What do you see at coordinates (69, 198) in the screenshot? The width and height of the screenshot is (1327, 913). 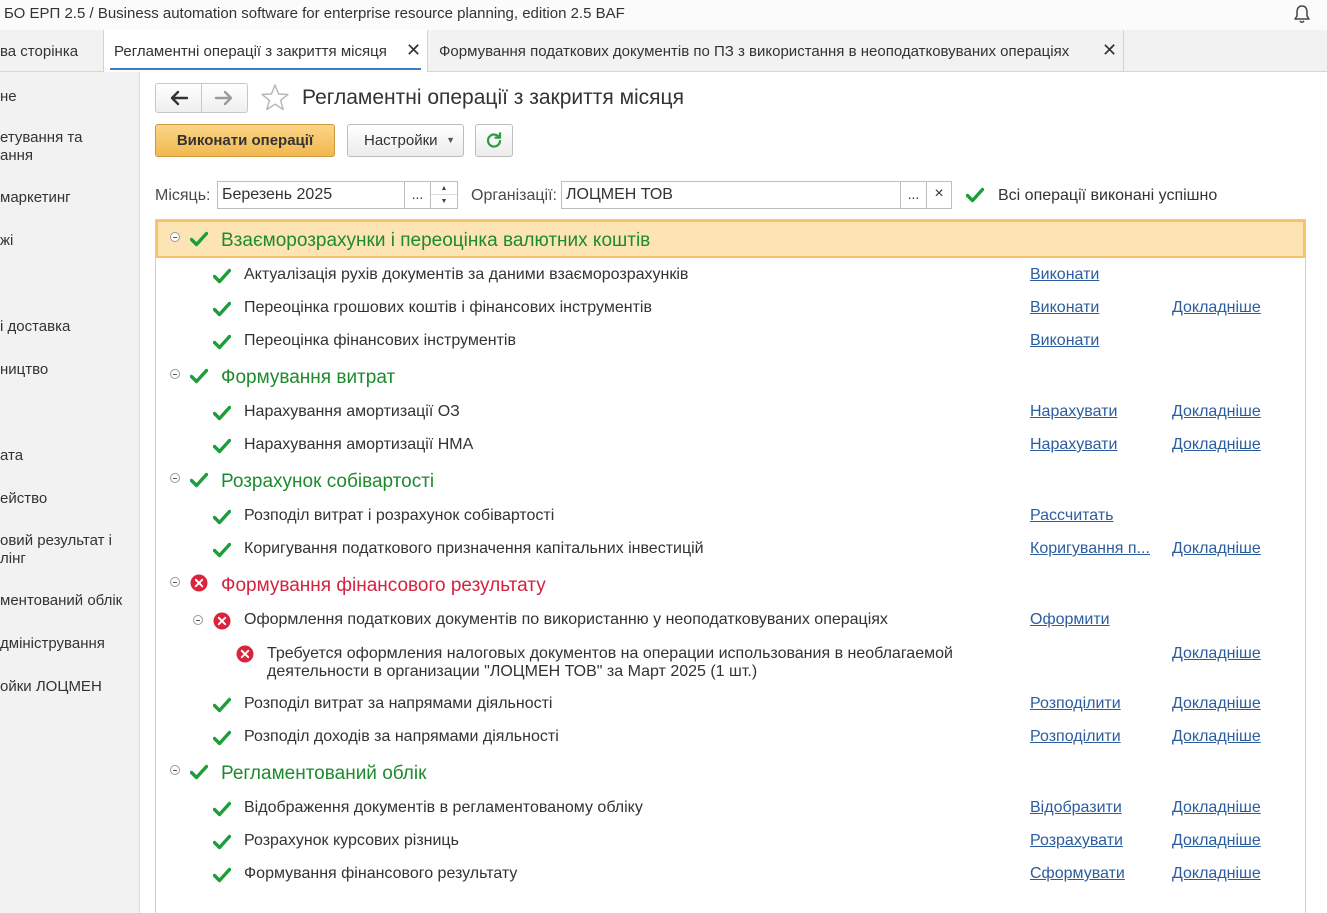 I see `sidebar-item: маркетинг` at bounding box center [69, 198].